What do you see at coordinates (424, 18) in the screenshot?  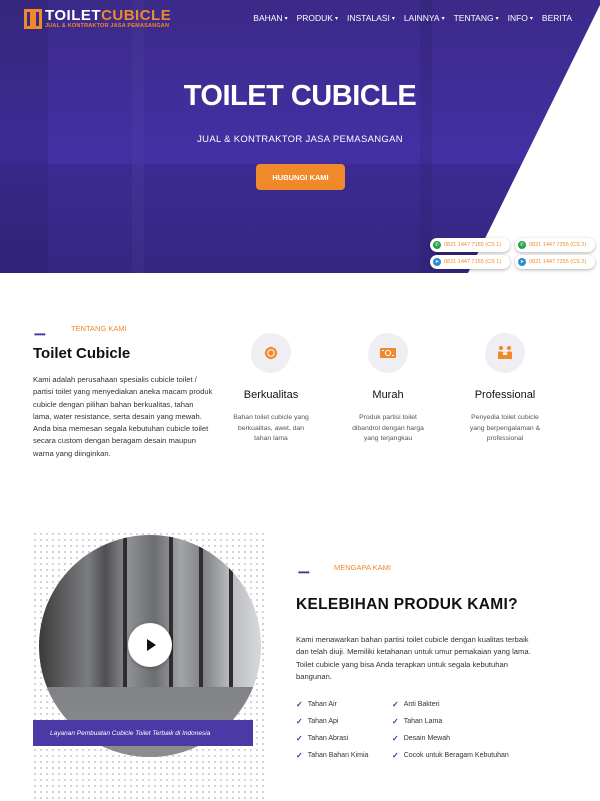 I see `nav-item-lainnya: LAINNYA ▾` at bounding box center [424, 18].